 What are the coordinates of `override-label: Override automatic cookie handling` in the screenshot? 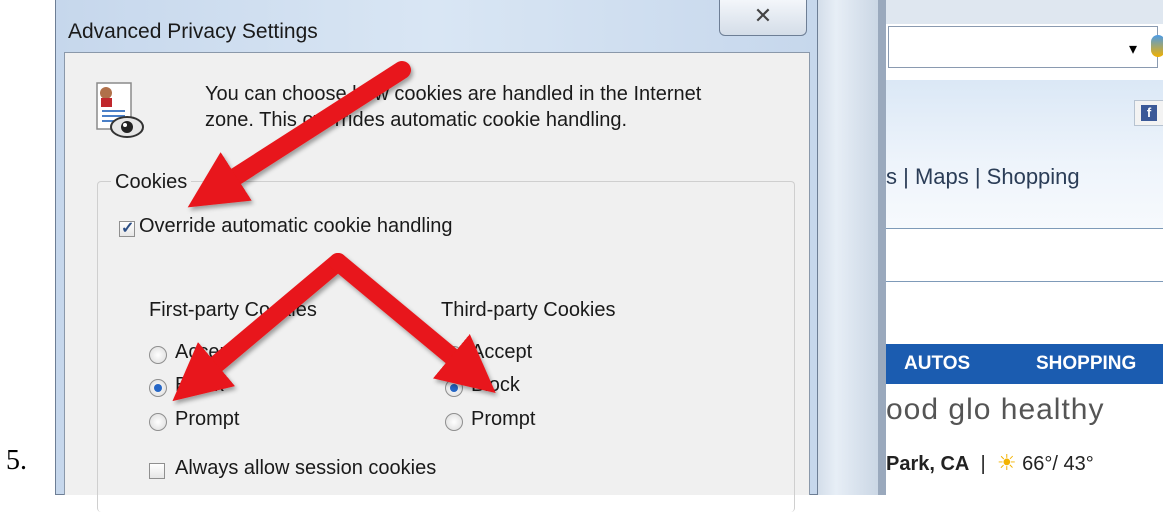 It's located at (296, 226).